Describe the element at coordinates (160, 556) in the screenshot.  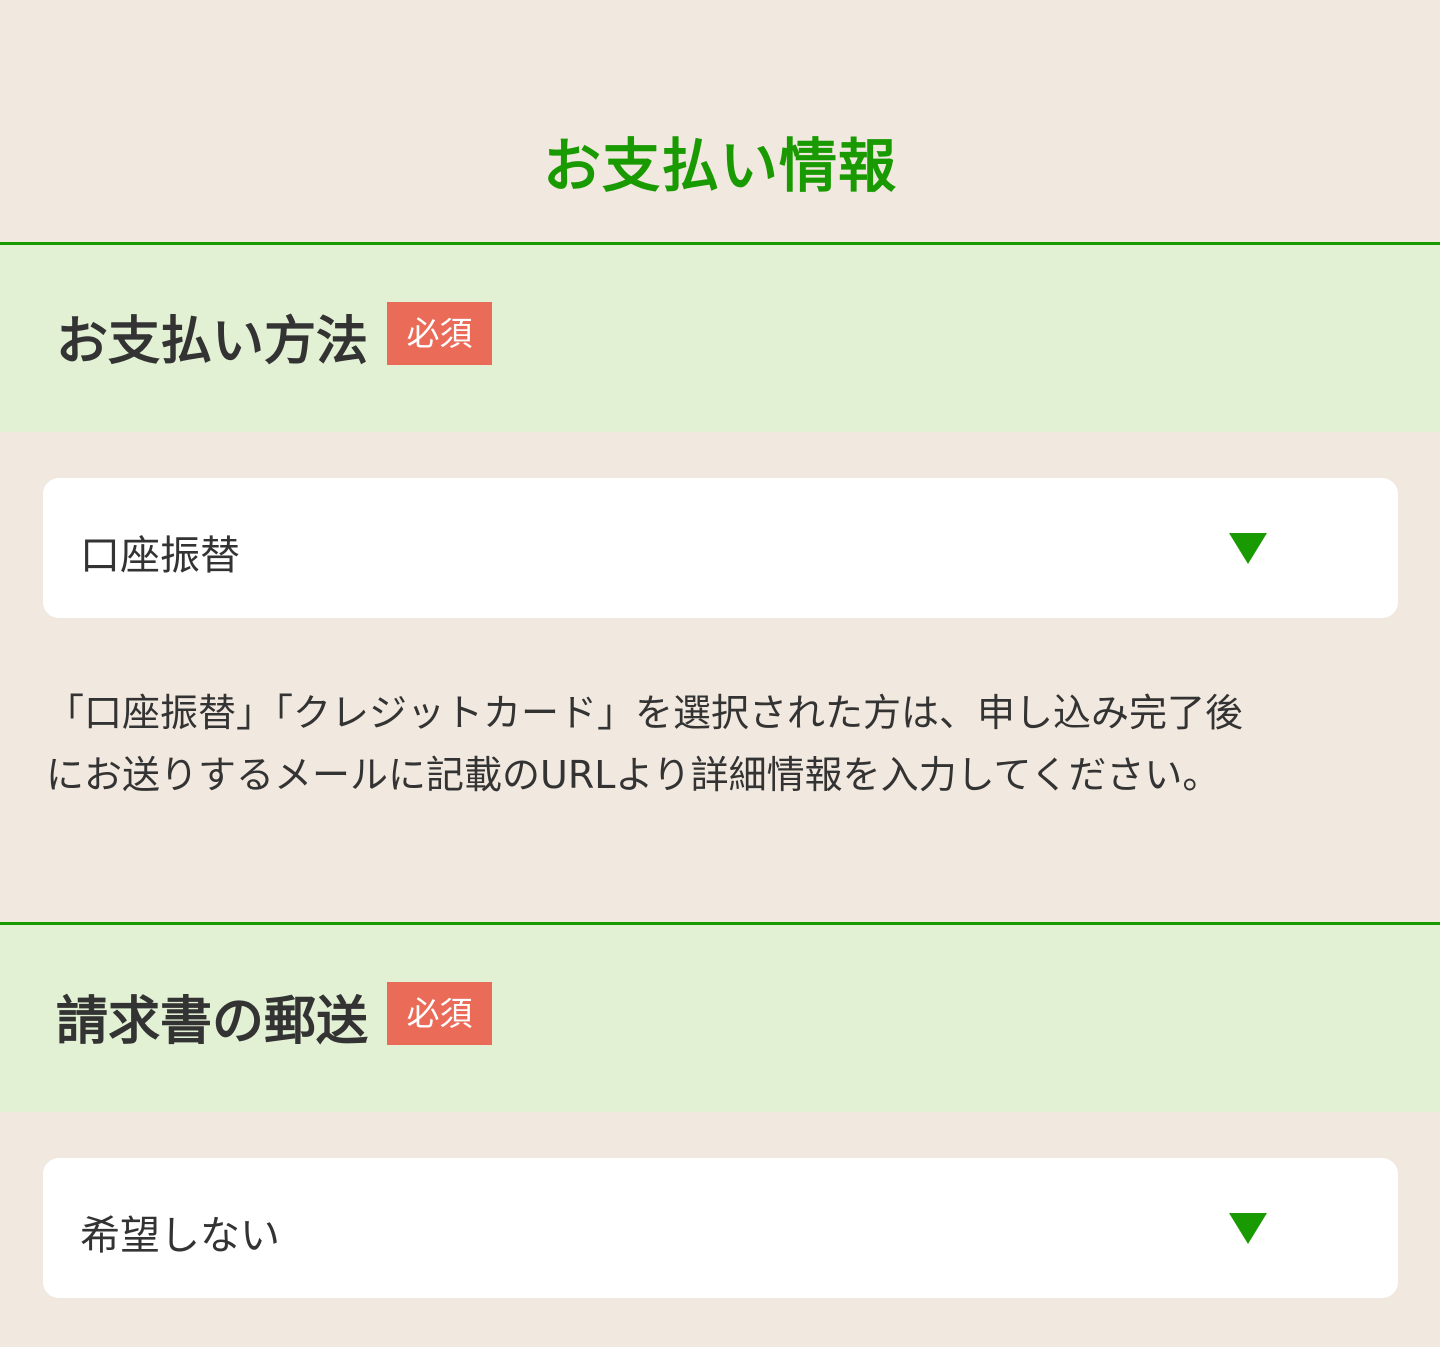
I see `payment-method-selected-value: 口座振替` at that location.